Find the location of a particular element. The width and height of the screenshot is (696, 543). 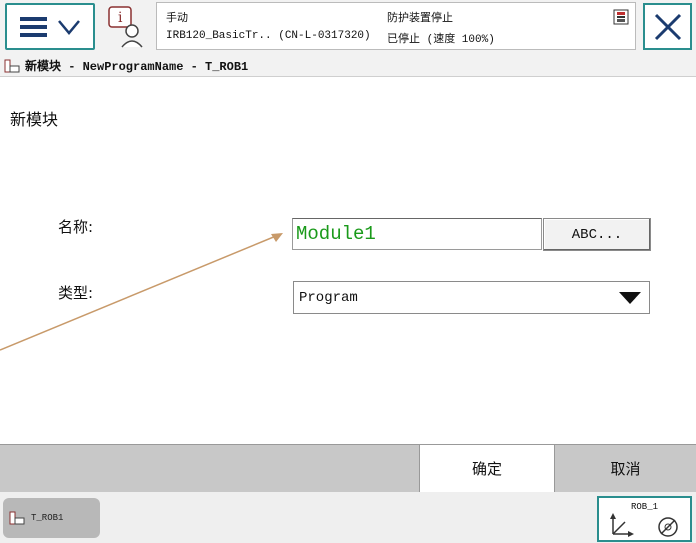

close-button is located at coordinates (667, 26).